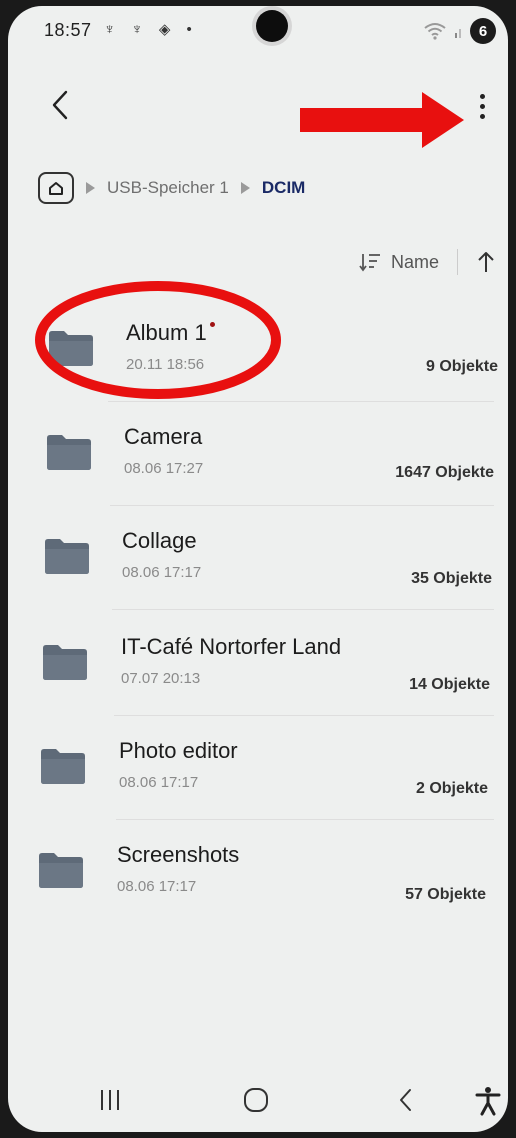 The image size is (516, 1138). Describe the element at coordinates (488, 1100) in the screenshot. I see `accessibility-icon` at that location.